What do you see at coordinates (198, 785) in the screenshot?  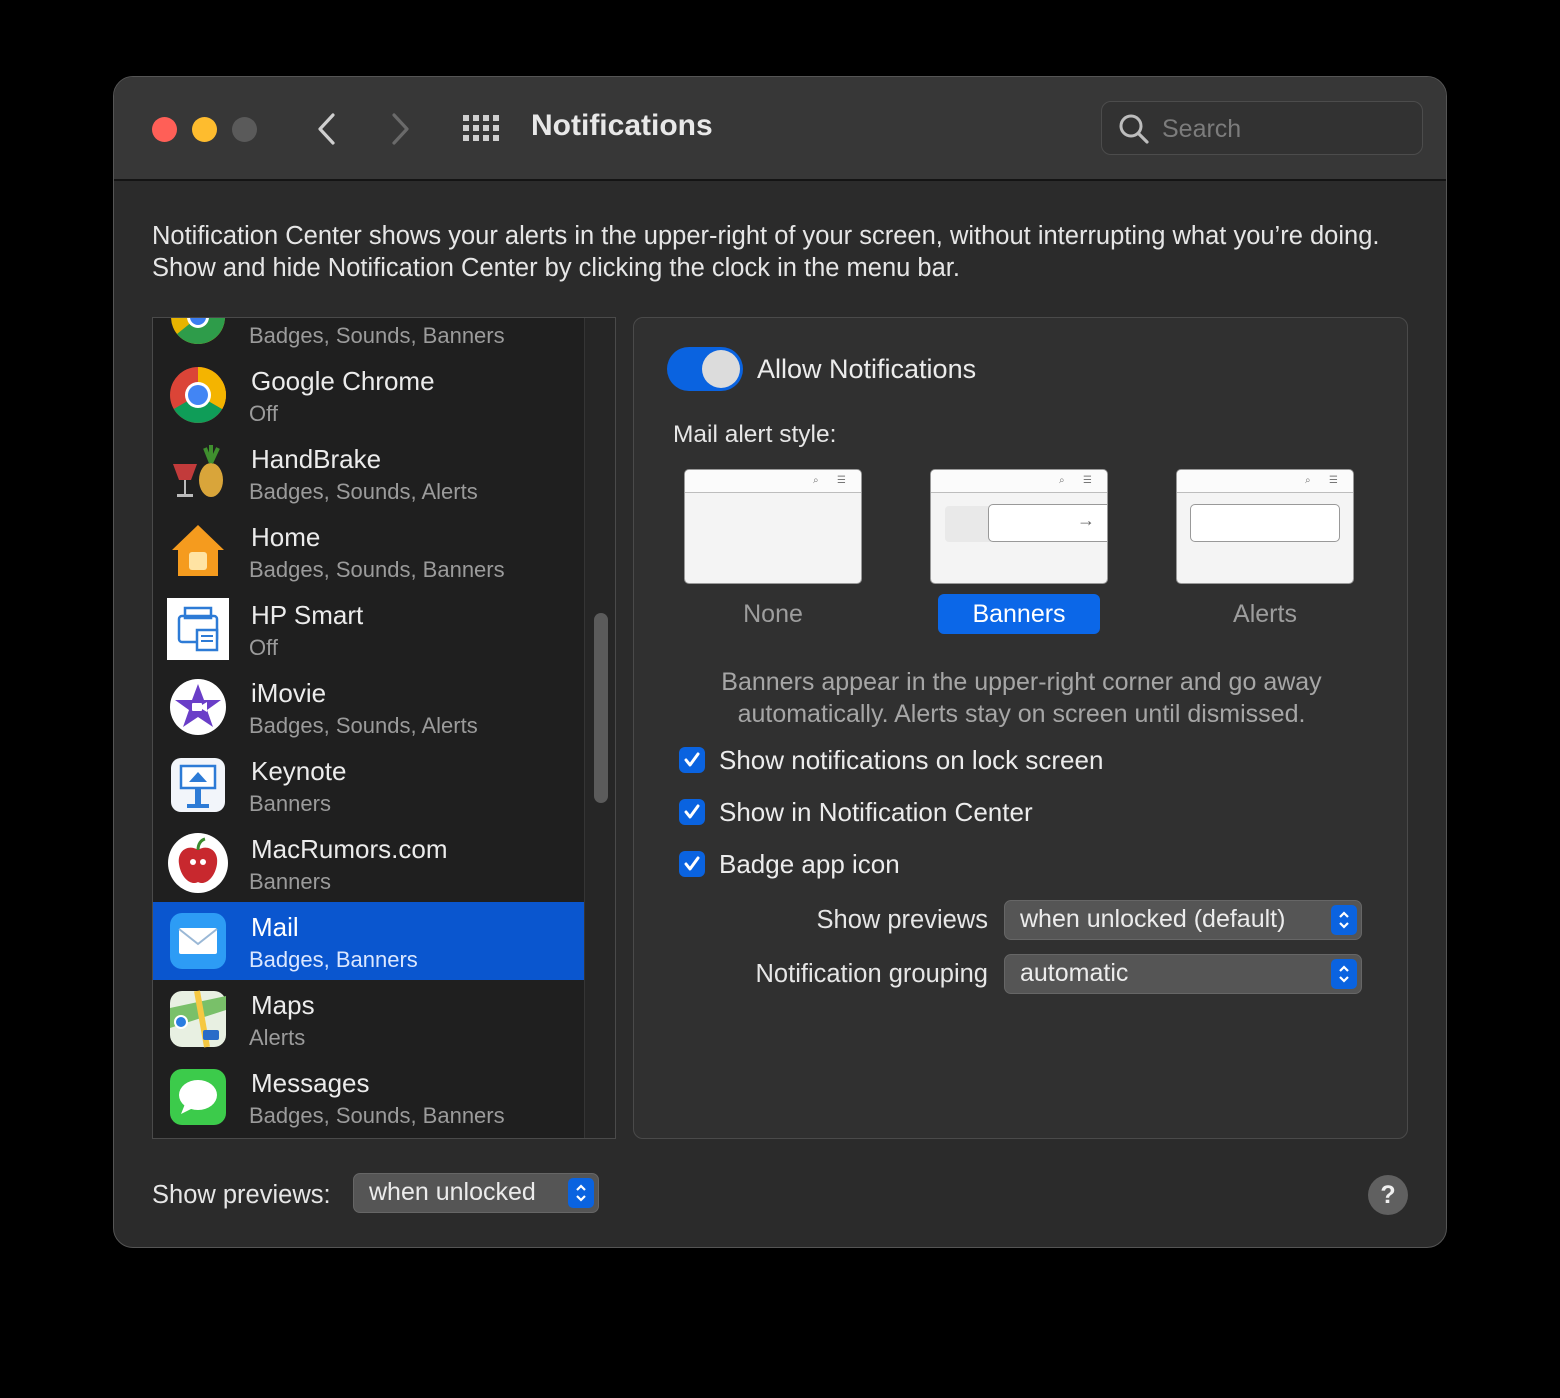 I see `keynote-icon` at bounding box center [198, 785].